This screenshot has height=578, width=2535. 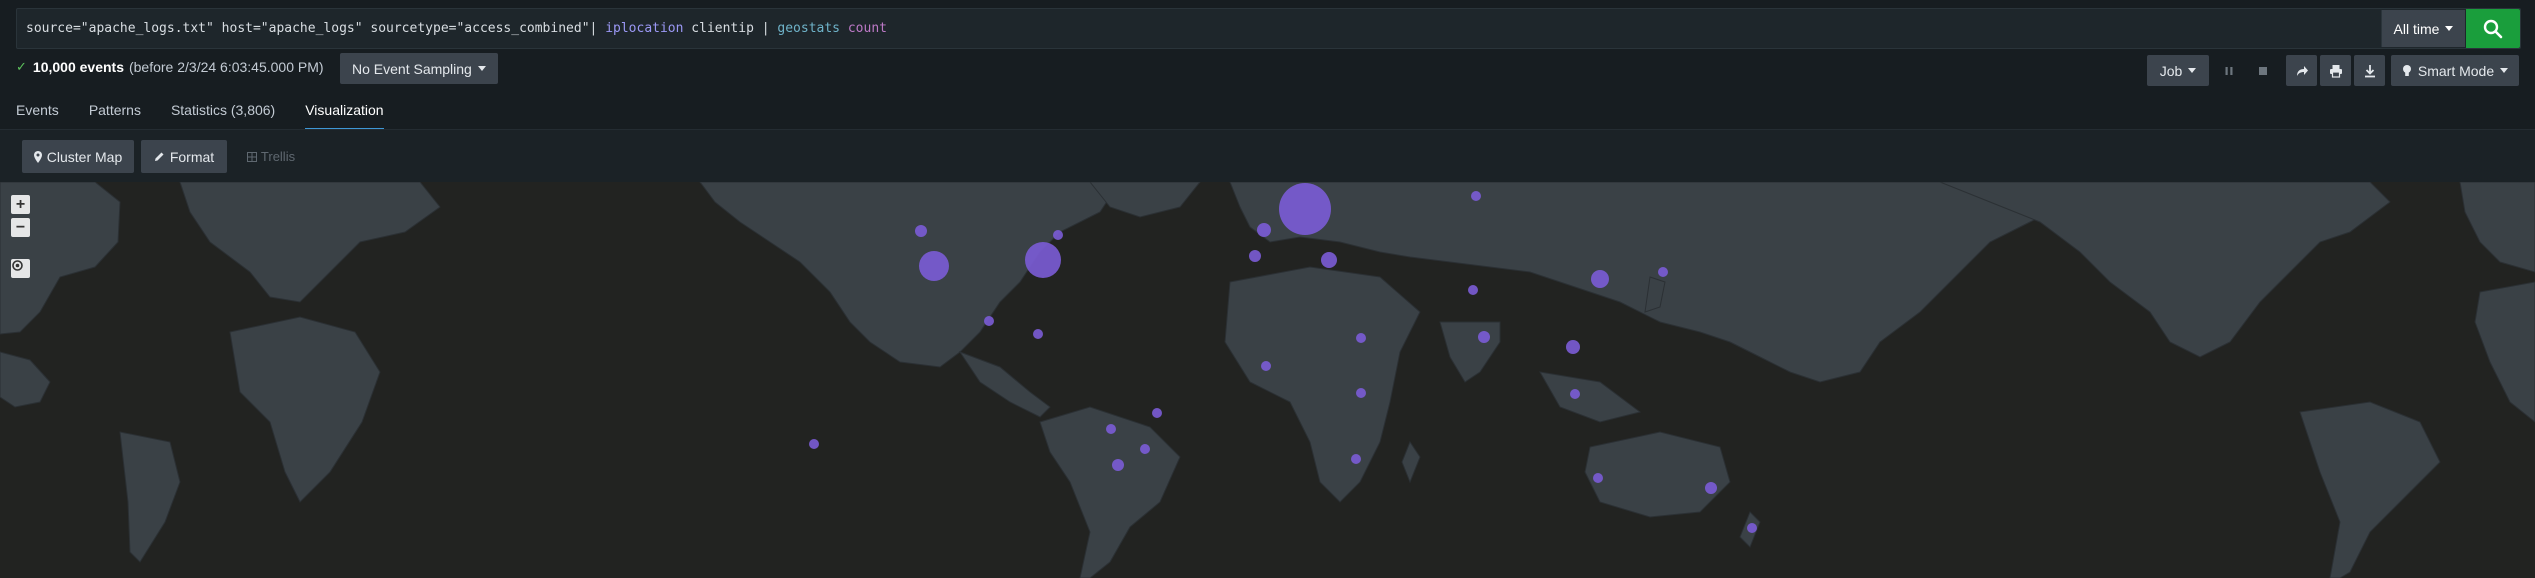 I want to click on landmass-madagascar, so click(x=1411, y=462).